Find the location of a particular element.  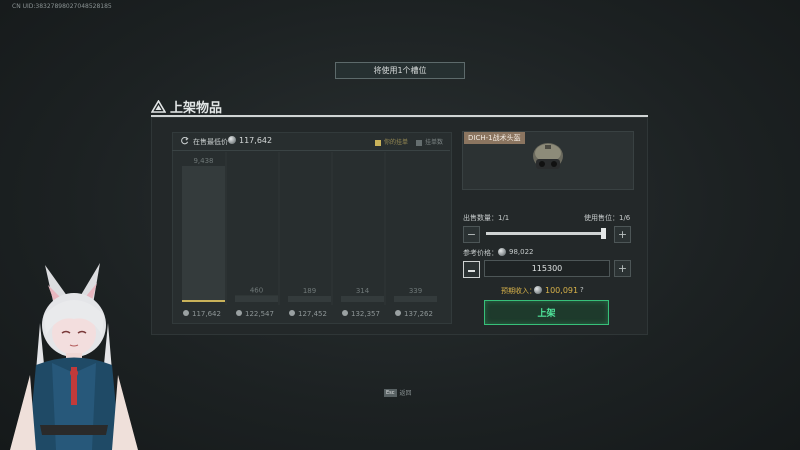

bar-value-label: 339 is located at coordinates (415, 291).